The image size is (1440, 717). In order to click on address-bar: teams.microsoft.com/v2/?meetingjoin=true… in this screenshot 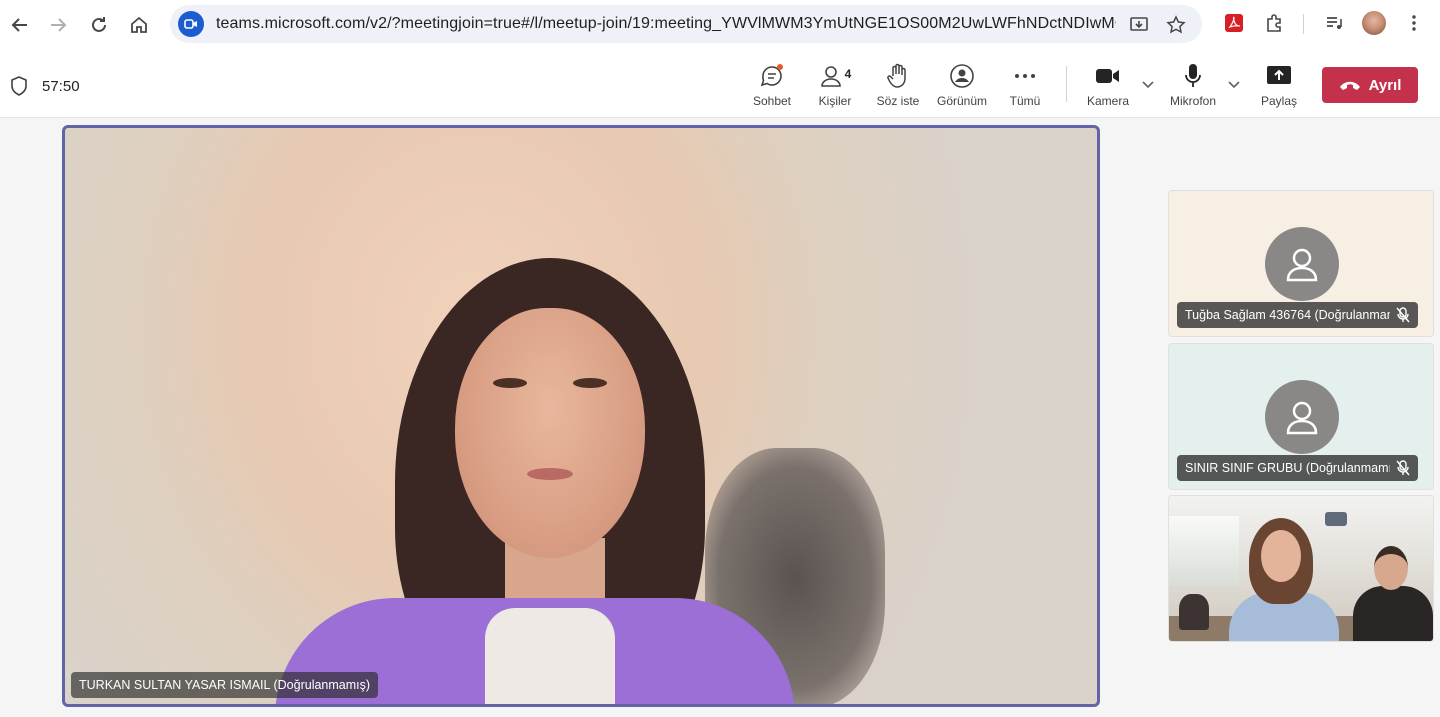, I will do `click(686, 24)`.